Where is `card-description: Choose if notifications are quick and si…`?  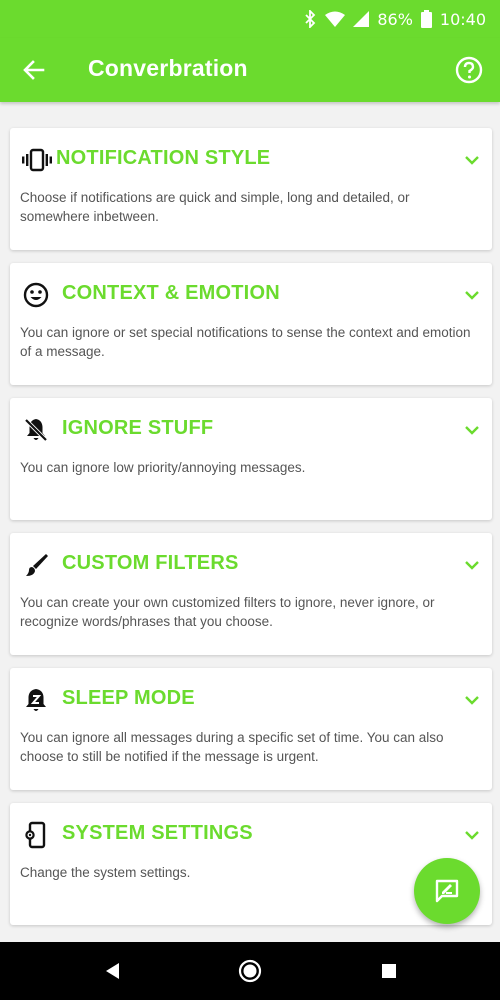 card-description: Choose if notifications are quick and si… is located at coordinates (215, 207).